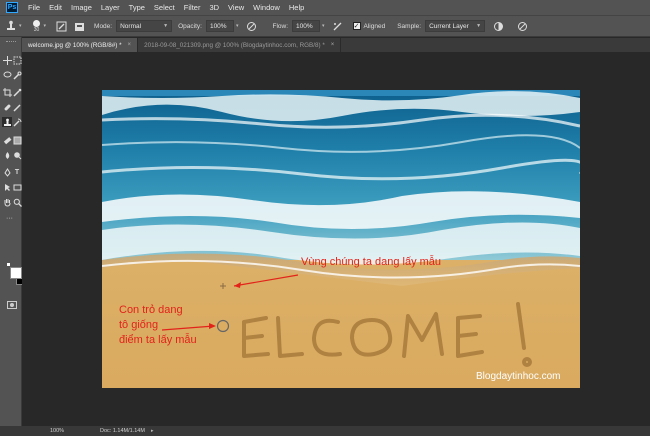 This screenshot has width=650, height=436. I want to click on sample-label: Sample:, so click(409, 26).